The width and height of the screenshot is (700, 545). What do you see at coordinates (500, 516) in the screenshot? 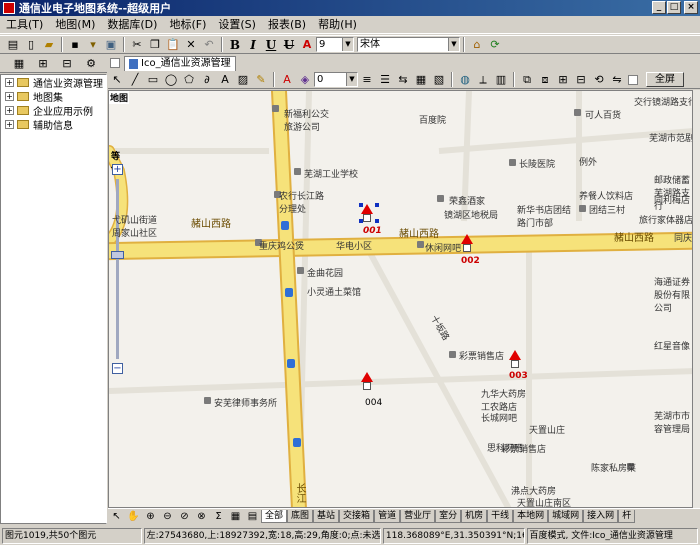
I see `layer-tab-trunk: 干线` at bounding box center [500, 516].